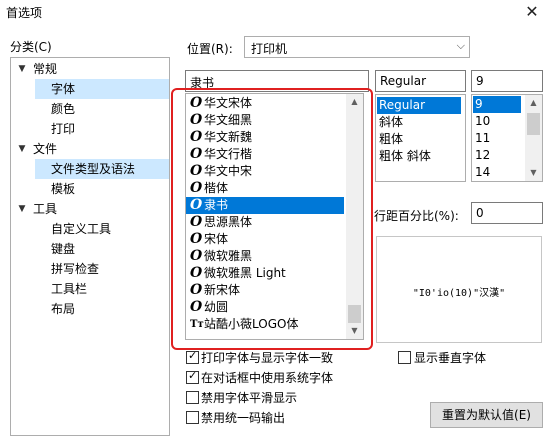  Describe the element at coordinates (275, 13) in the screenshot. I see `title-bar: 首选项 ✕` at that location.